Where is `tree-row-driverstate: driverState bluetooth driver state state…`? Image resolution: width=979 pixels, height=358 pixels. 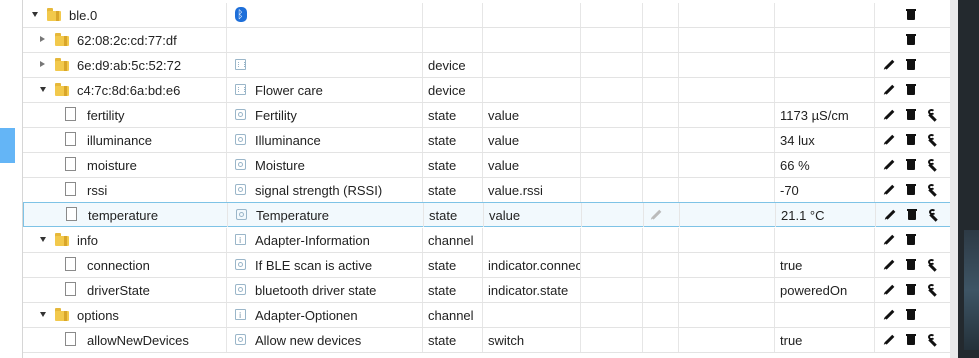
tree-row-driverstate: driverState bluetooth driver state state… is located at coordinates (487, 290).